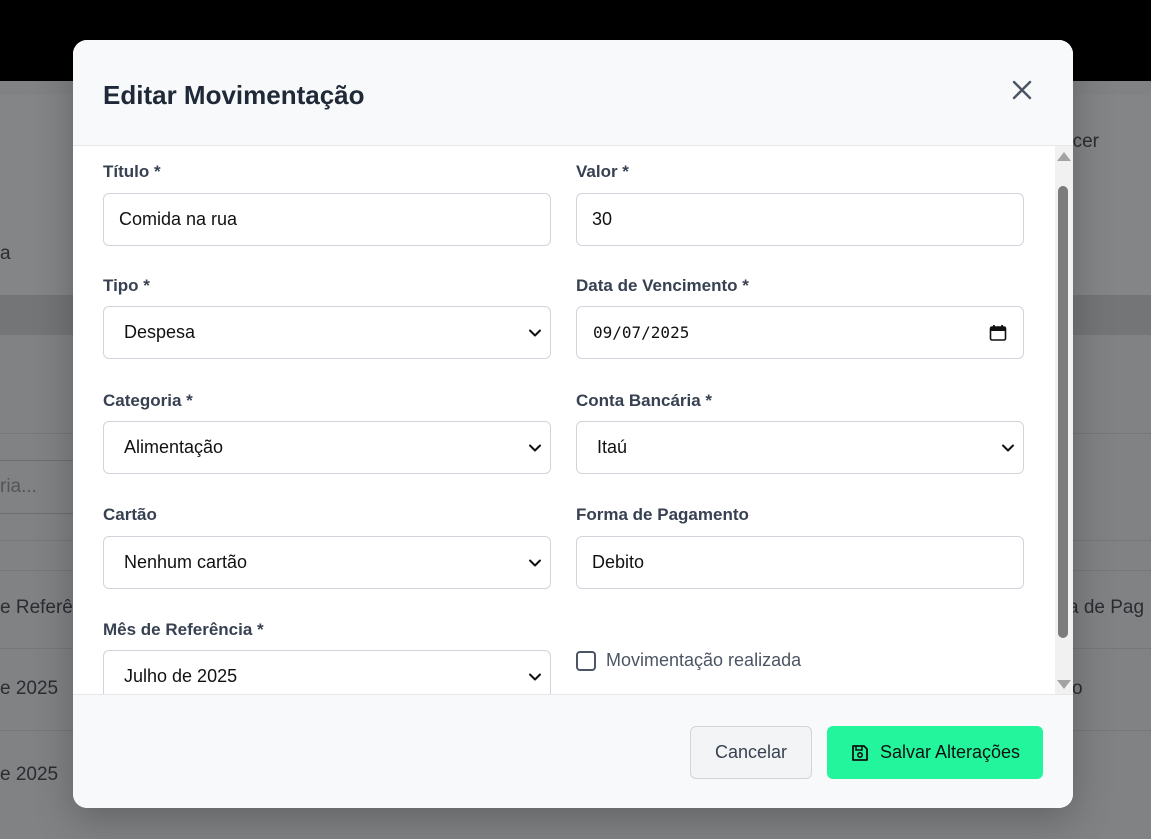  I want to click on movimentacao-realizada-checkbox, so click(586, 660).